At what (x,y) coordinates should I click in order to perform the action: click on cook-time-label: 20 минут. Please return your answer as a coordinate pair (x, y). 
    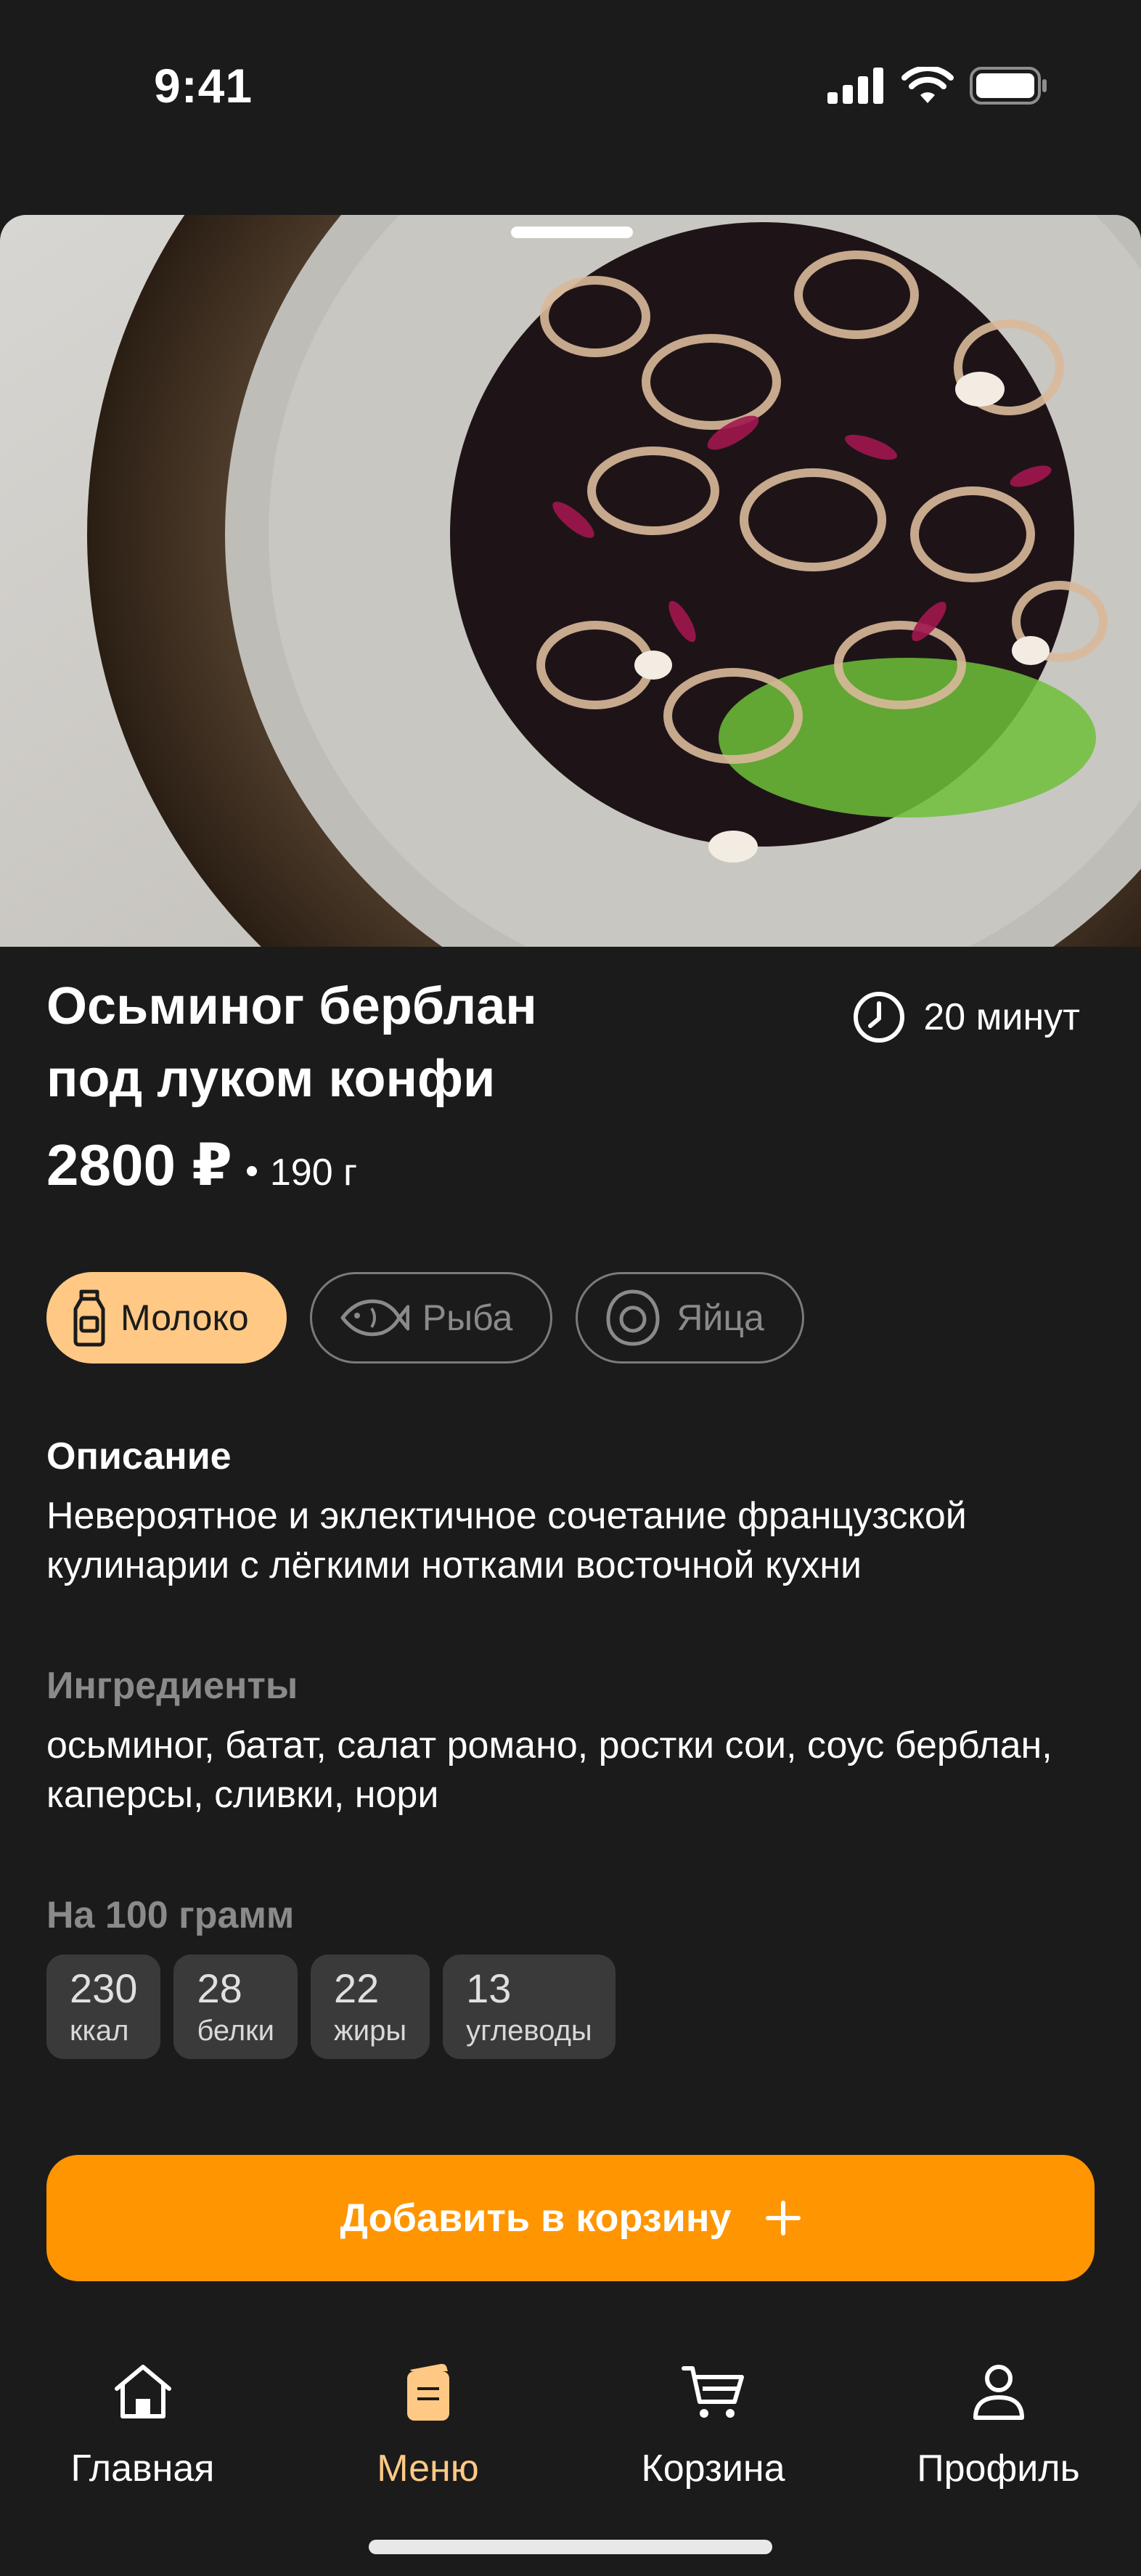
    Looking at the image, I should click on (1001, 1017).